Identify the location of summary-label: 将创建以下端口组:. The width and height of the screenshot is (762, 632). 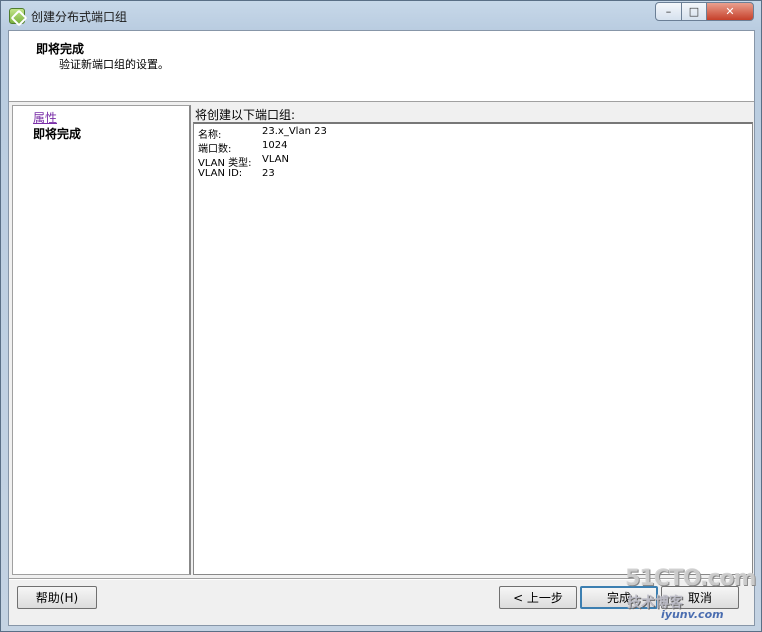
(245, 115).